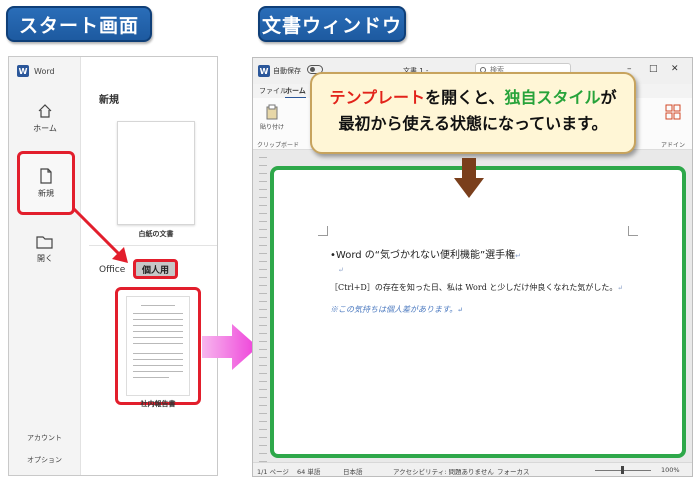 The height and width of the screenshot is (483, 700). I want to click on app-title: W Word, so click(36, 71).